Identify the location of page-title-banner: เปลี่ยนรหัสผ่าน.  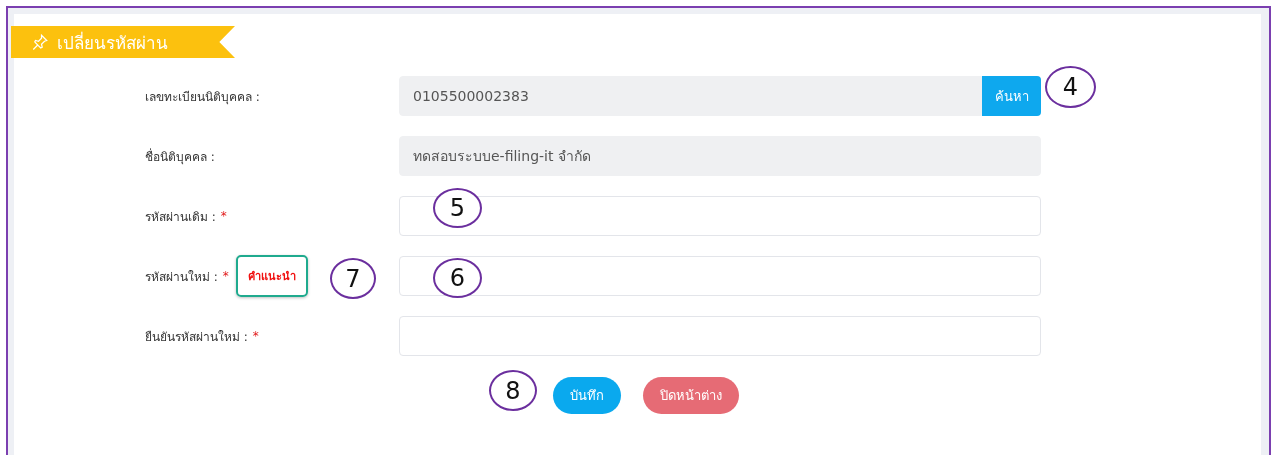
(123, 42).